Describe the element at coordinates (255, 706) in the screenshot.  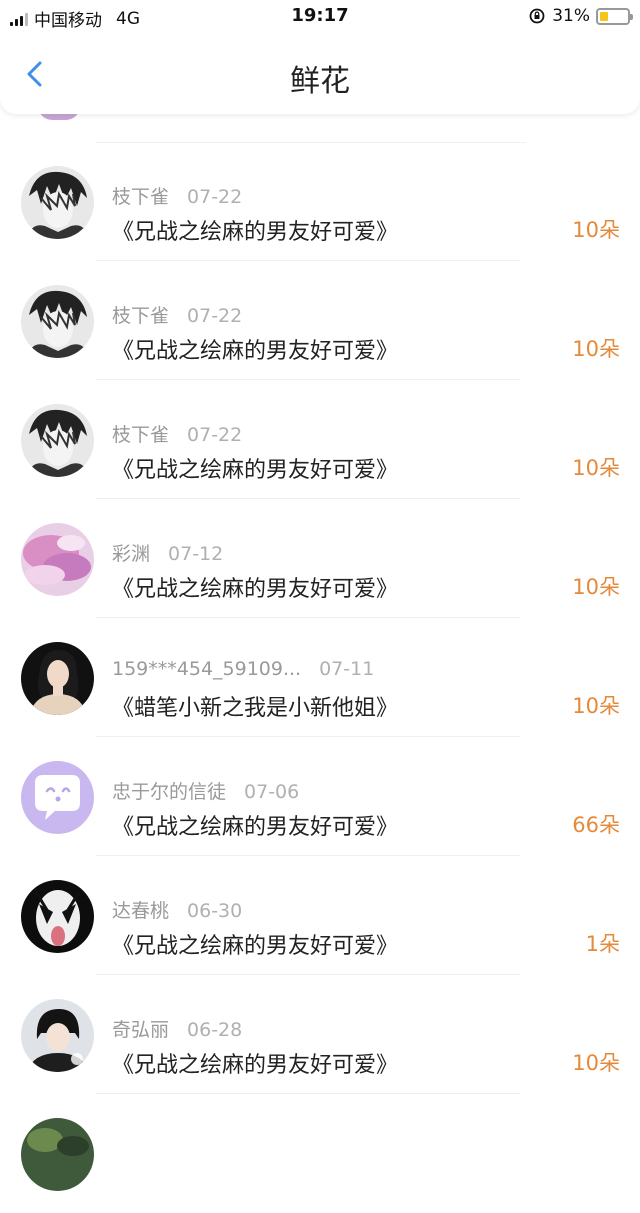
I see `book-title: 《蜡笔小新之我是小新他姐》` at that location.